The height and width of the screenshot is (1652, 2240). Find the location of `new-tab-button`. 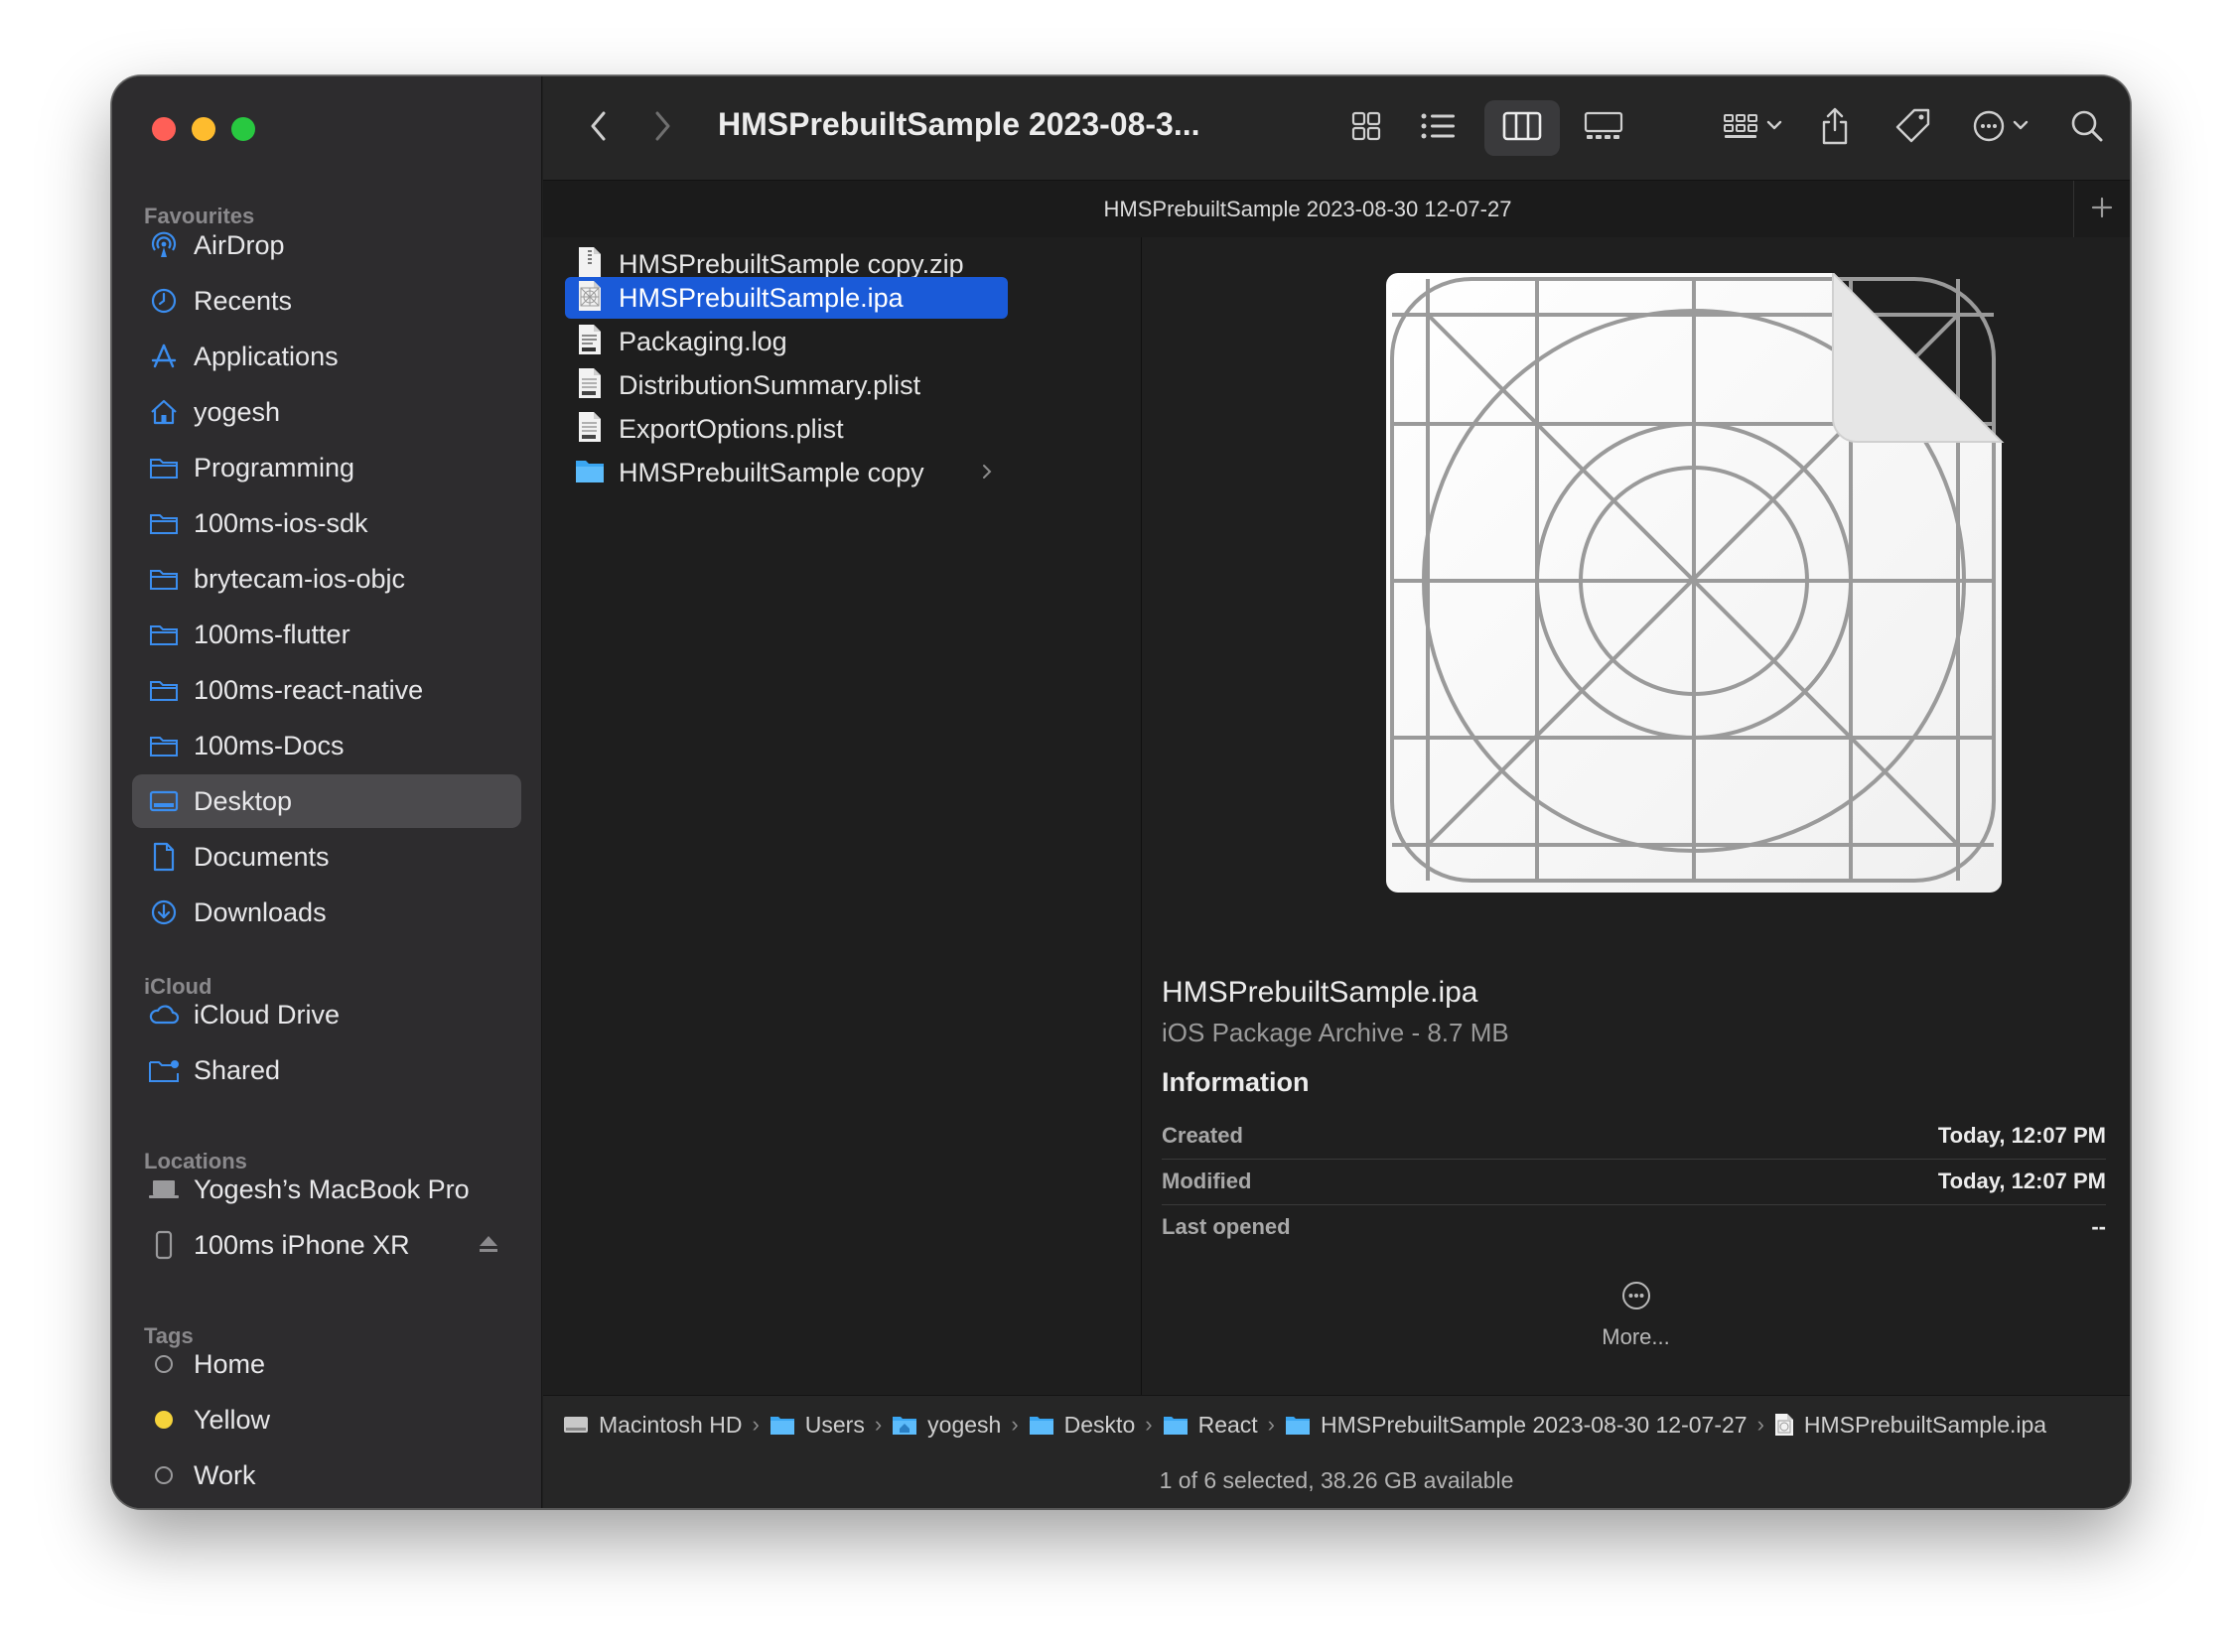

new-tab-button is located at coordinates (2101, 210).